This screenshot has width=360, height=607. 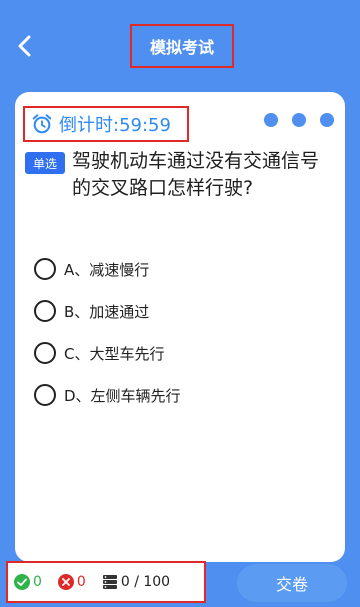 I want to click on timer-highlight: 倒计时:59:59, so click(x=106, y=124).